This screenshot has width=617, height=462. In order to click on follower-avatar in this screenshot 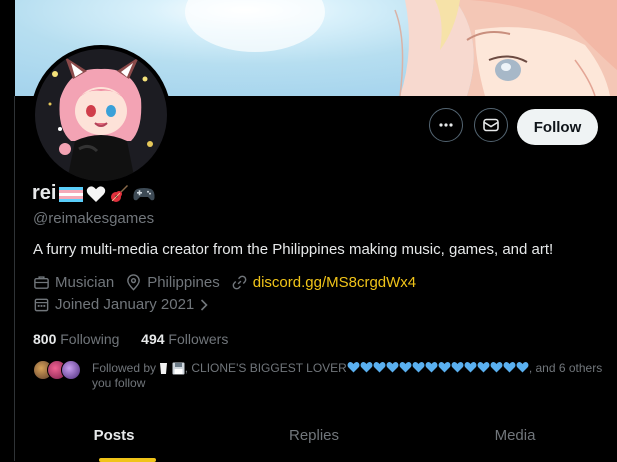, I will do `click(71, 370)`.